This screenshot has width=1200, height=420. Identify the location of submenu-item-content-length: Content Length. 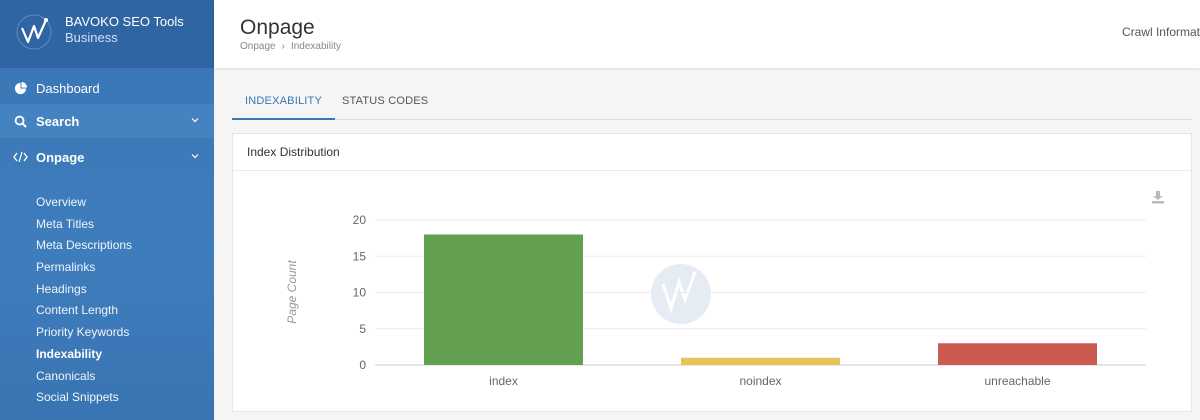
(107, 311).